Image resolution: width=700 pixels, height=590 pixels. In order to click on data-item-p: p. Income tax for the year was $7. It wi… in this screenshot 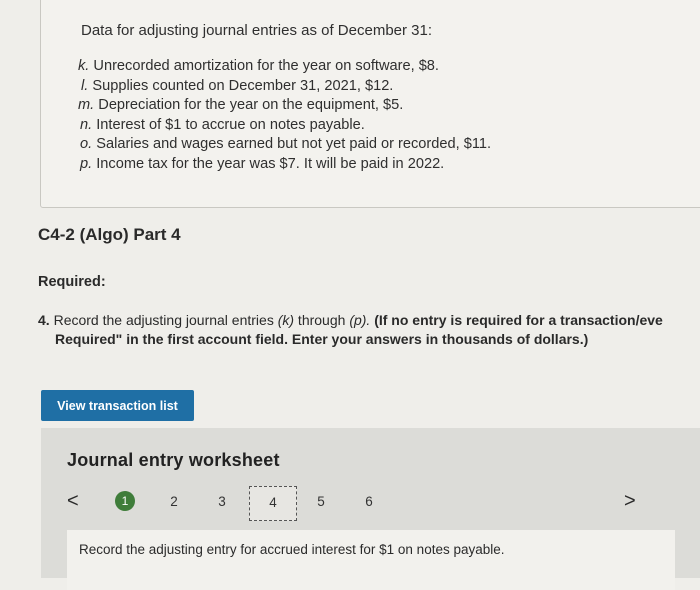, I will do `click(284, 165)`.